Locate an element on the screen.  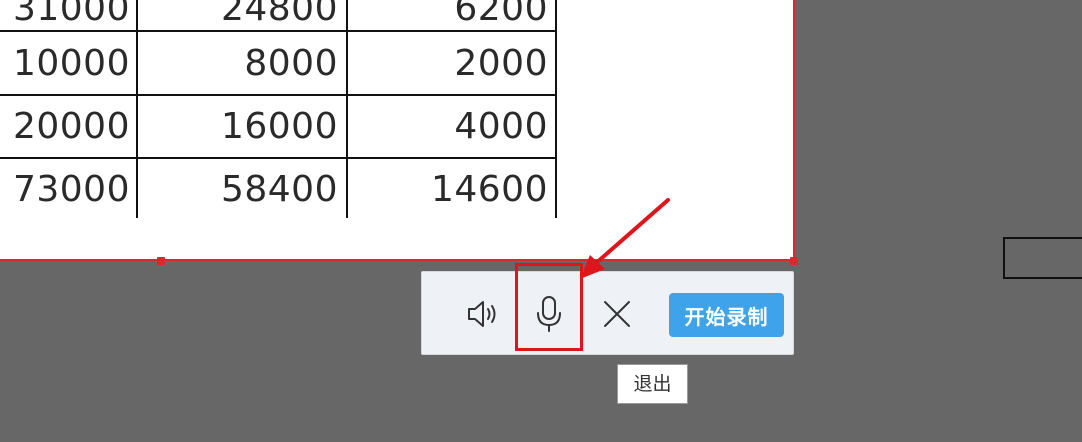
table-cell: 58400 is located at coordinates (279, 189).